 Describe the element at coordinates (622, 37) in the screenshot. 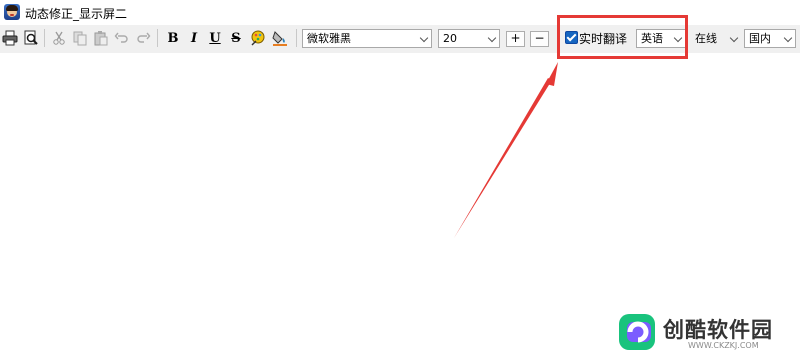

I see `annotation-highlight-box` at that location.